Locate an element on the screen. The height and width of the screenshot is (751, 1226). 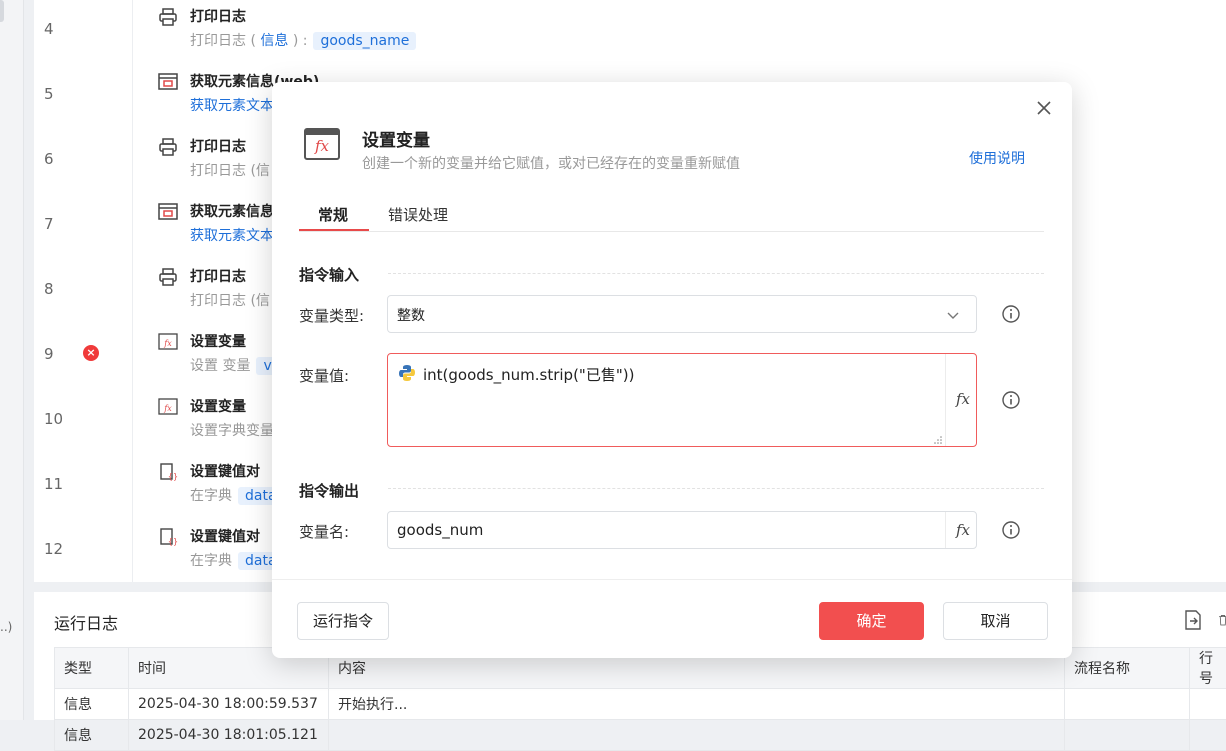
gutter-divider is located at coordinates (132, 291).